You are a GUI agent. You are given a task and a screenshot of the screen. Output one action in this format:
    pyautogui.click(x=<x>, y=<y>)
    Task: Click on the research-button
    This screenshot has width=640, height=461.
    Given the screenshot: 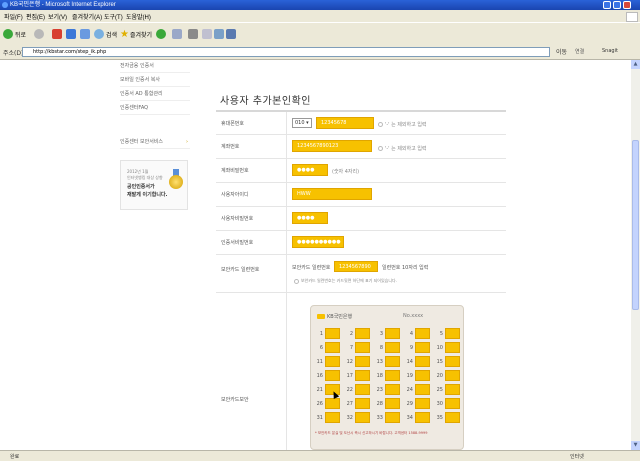 What is the action you would take?
    pyautogui.click(x=231, y=34)
    